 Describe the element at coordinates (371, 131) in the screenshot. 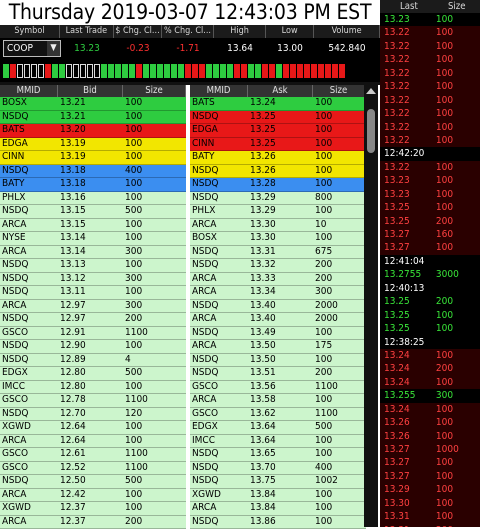

I see `scroll-thumb` at that location.